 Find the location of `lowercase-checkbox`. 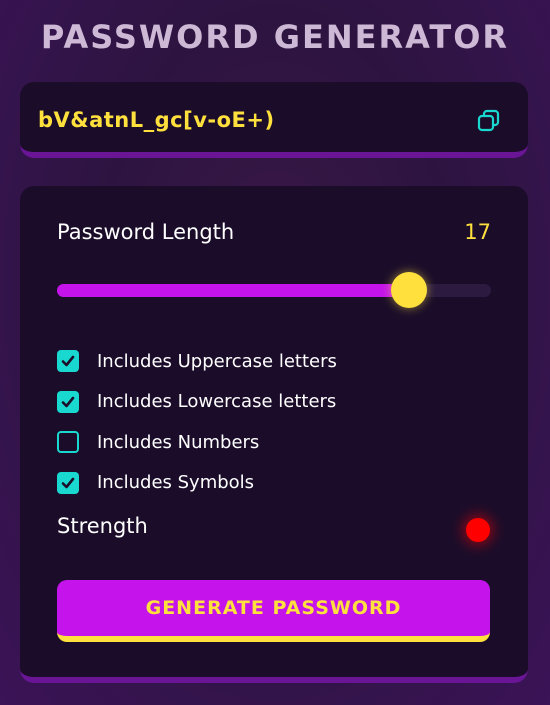

lowercase-checkbox is located at coordinates (68, 401).